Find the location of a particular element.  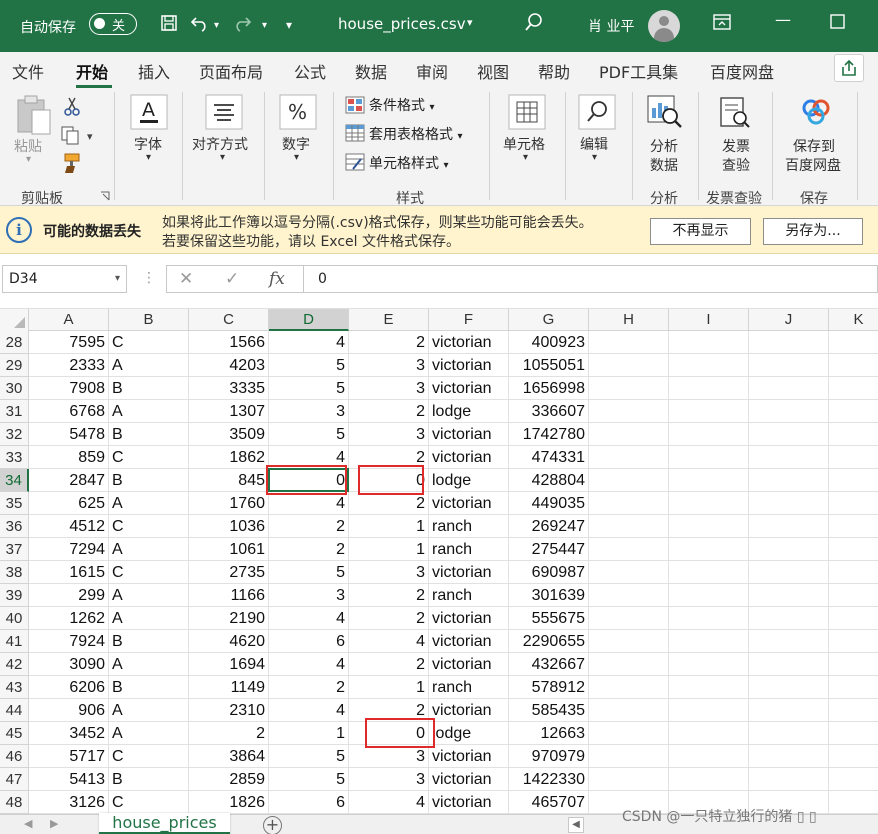

cells-label: 单元格 is located at coordinates (524, 144).